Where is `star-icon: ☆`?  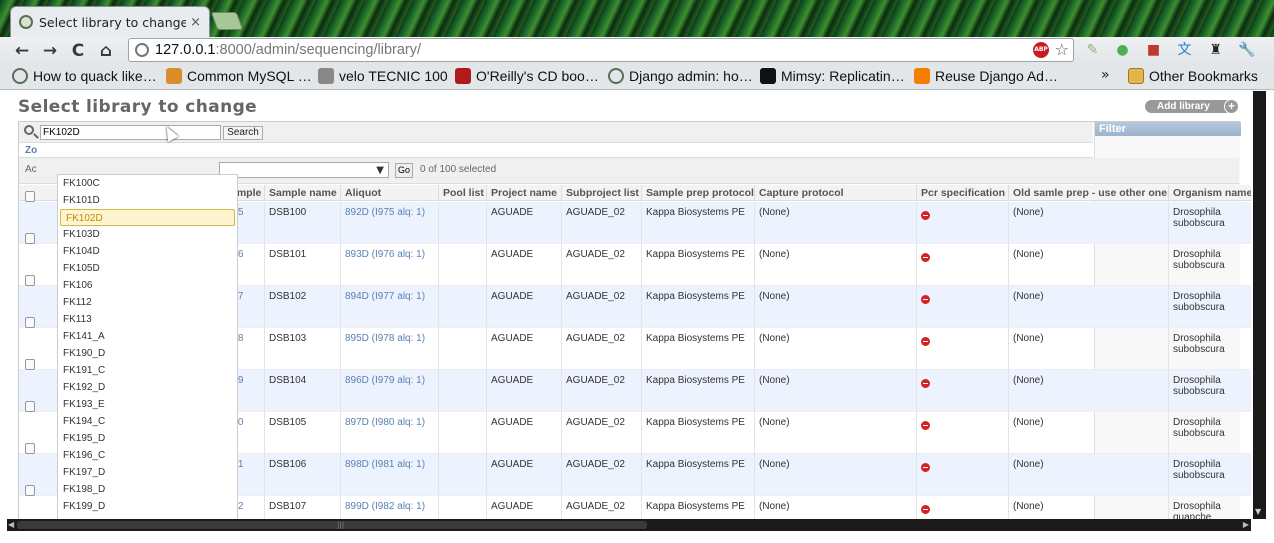 star-icon: ☆ is located at coordinates (1062, 49).